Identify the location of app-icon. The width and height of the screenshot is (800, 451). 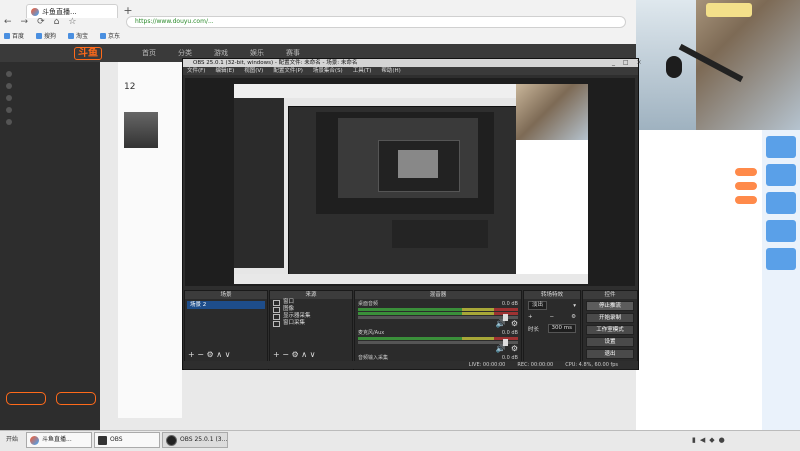
(102, 440).